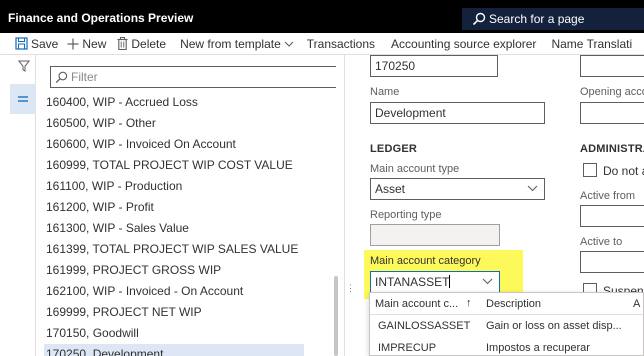 The width and height of the screenshot is (644, 356). Describe the element at coordinates (407, 348) in the screenshot. I see `lookup-cell-code: IMPRECUP` at that location.